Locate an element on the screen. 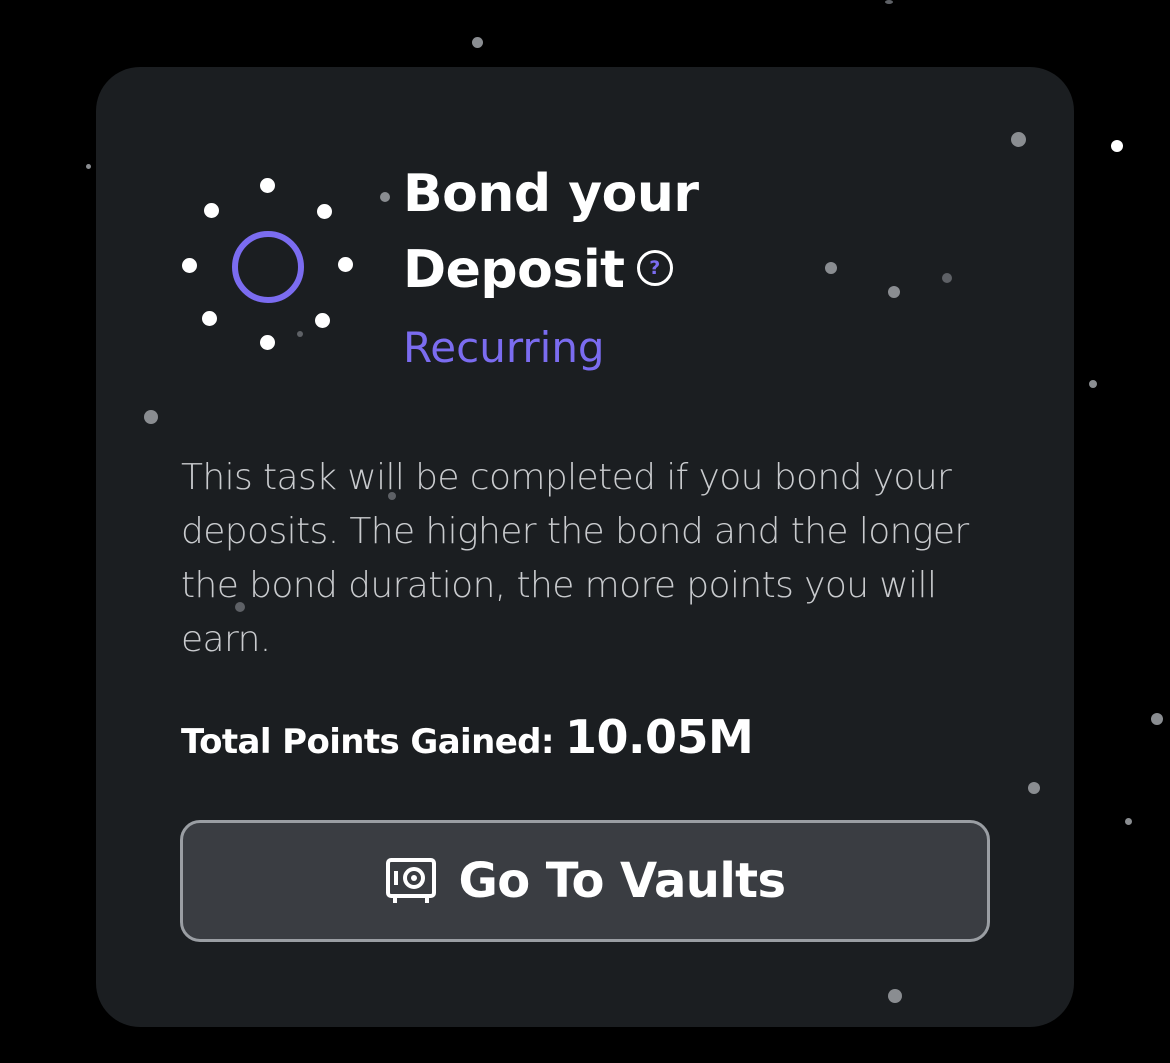 The image size is (1170, 1063). points-summary: Total Points Gained: 10.05M is located at coordinates (467, 737).